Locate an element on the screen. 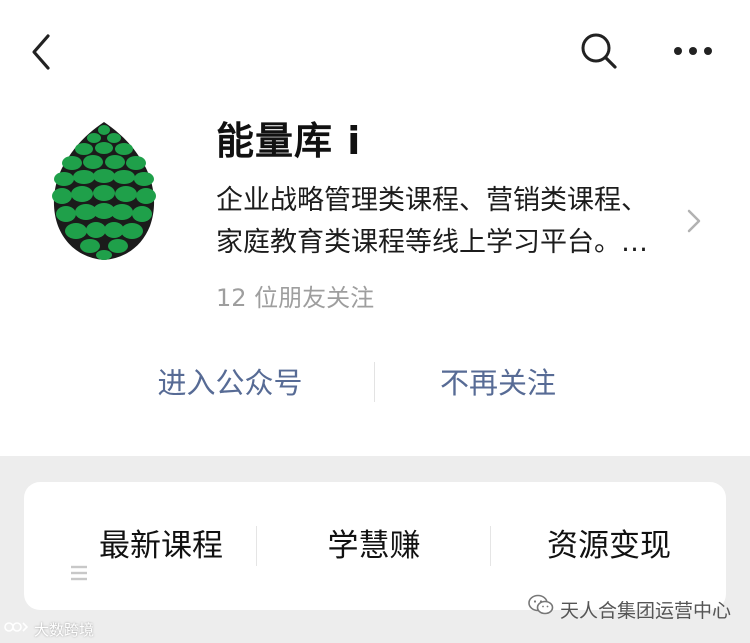 The width and height of the screenshot is (750, 643). back-arrow-icon is located at coordinates (43, 52).